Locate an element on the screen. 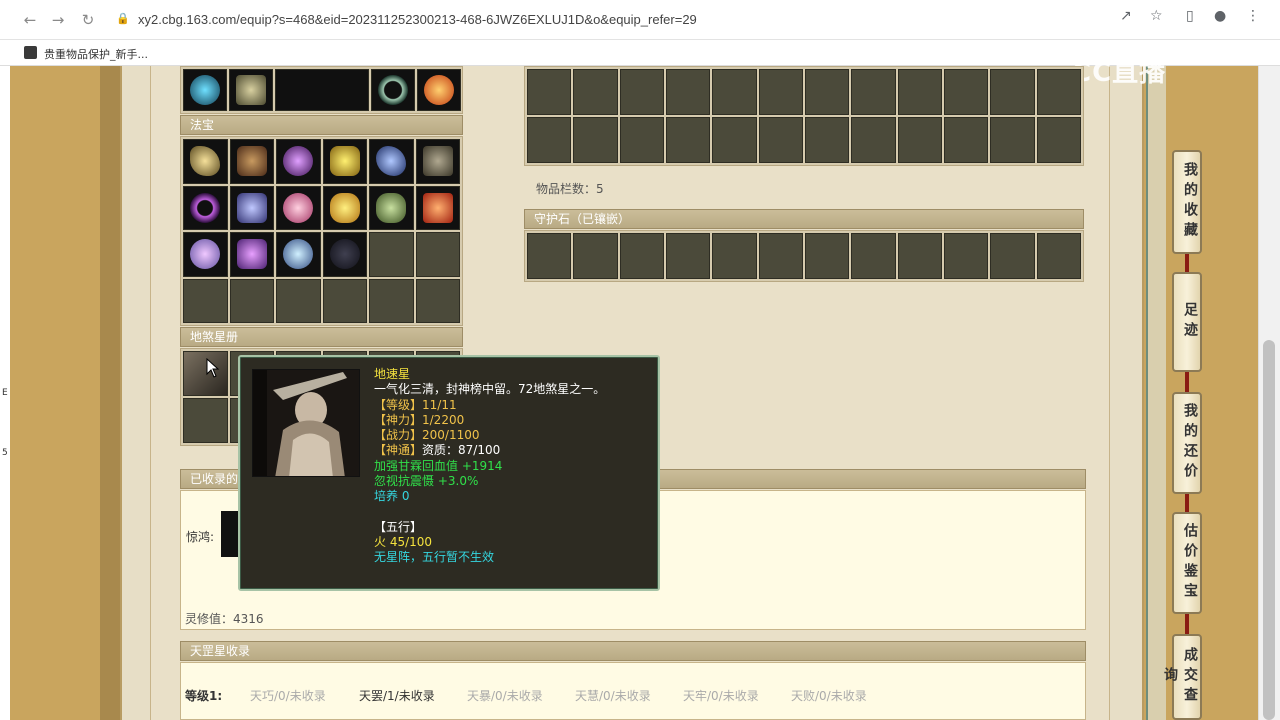 This screenshot has width=1280, height=720. jinghong-icon is located at coordinates (230, 534).